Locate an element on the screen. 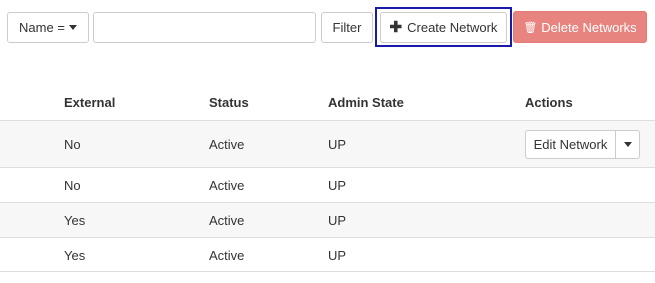 The height and width of the screenshot is (283, 655). column-header-status: Status is located at coordinates (229, 102).